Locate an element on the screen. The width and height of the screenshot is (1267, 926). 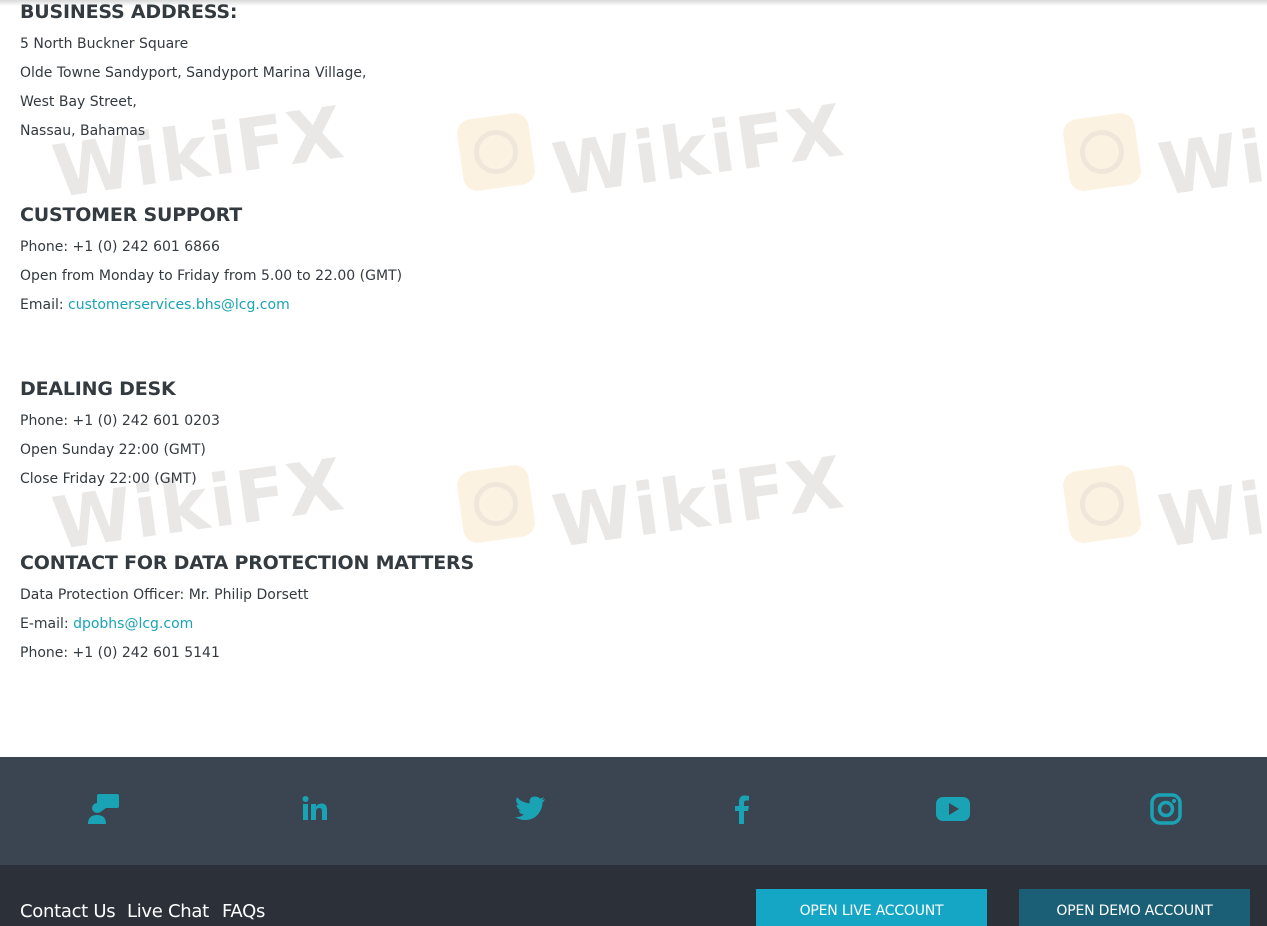
live-chat-link: Live Chat is located at coordinates (168, 911).